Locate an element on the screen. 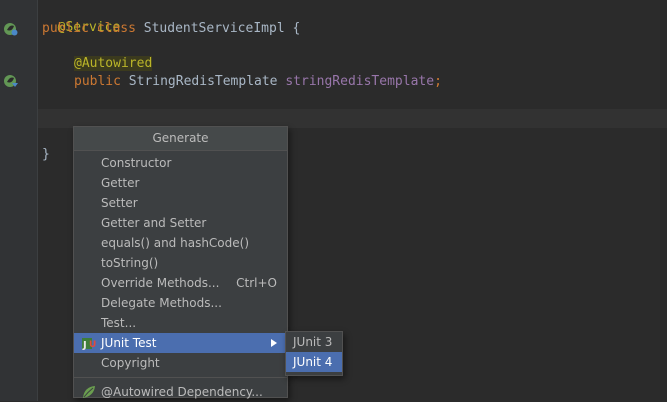 The image size is (667, 402). menu-item-label: Getter and Setter is located at coordinates (154, 223).